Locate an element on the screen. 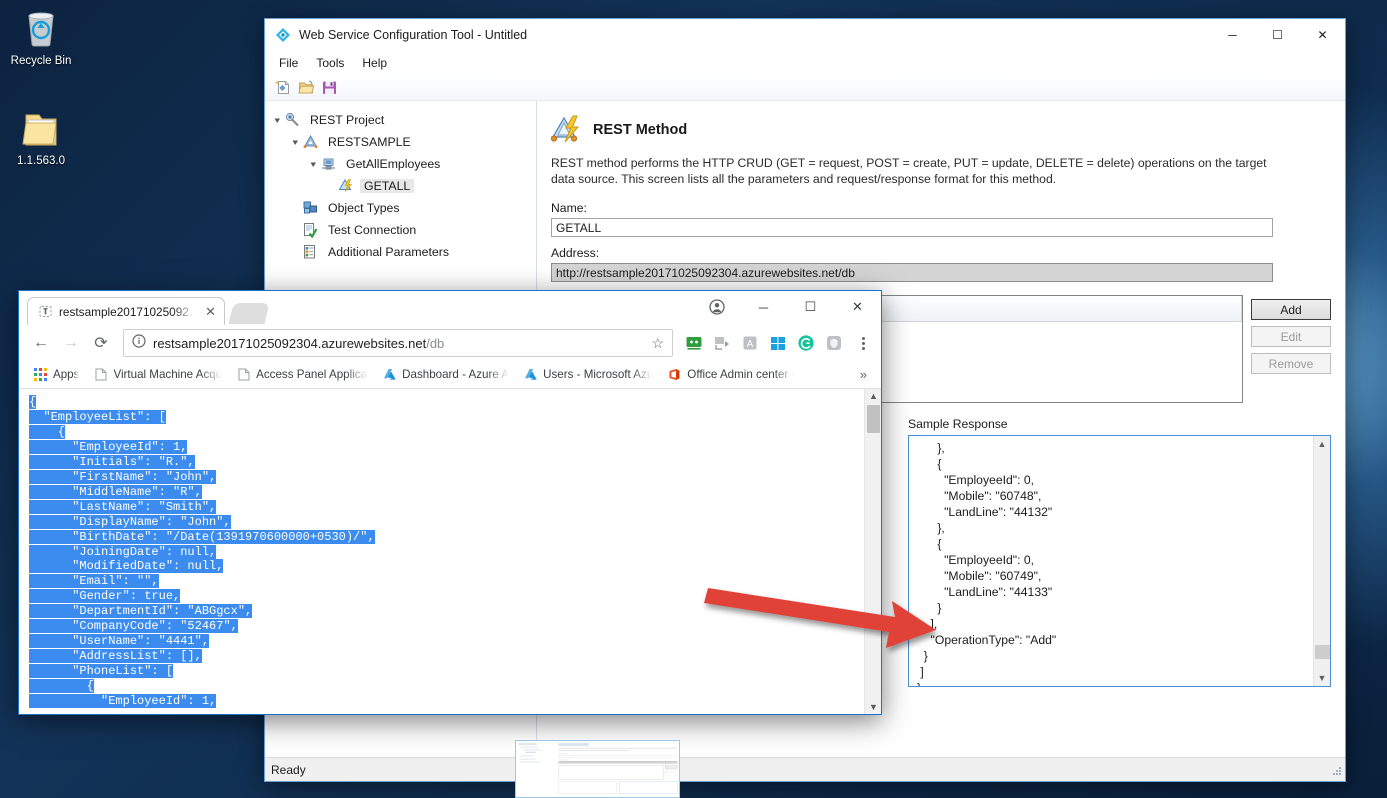  minimize-button: ─ is located at coordinates (1232, 35).